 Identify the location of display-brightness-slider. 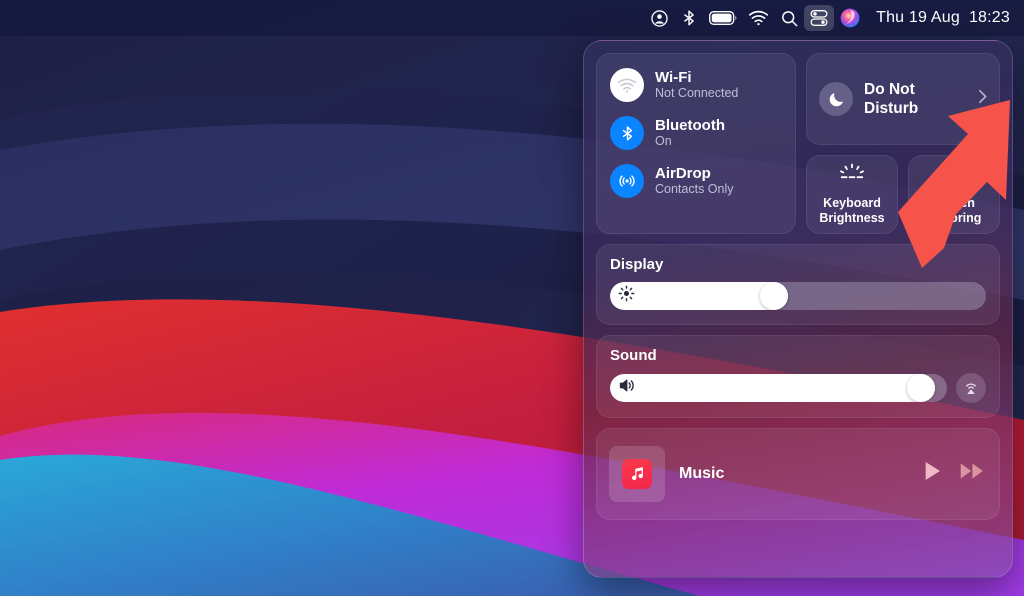
(798, 295).